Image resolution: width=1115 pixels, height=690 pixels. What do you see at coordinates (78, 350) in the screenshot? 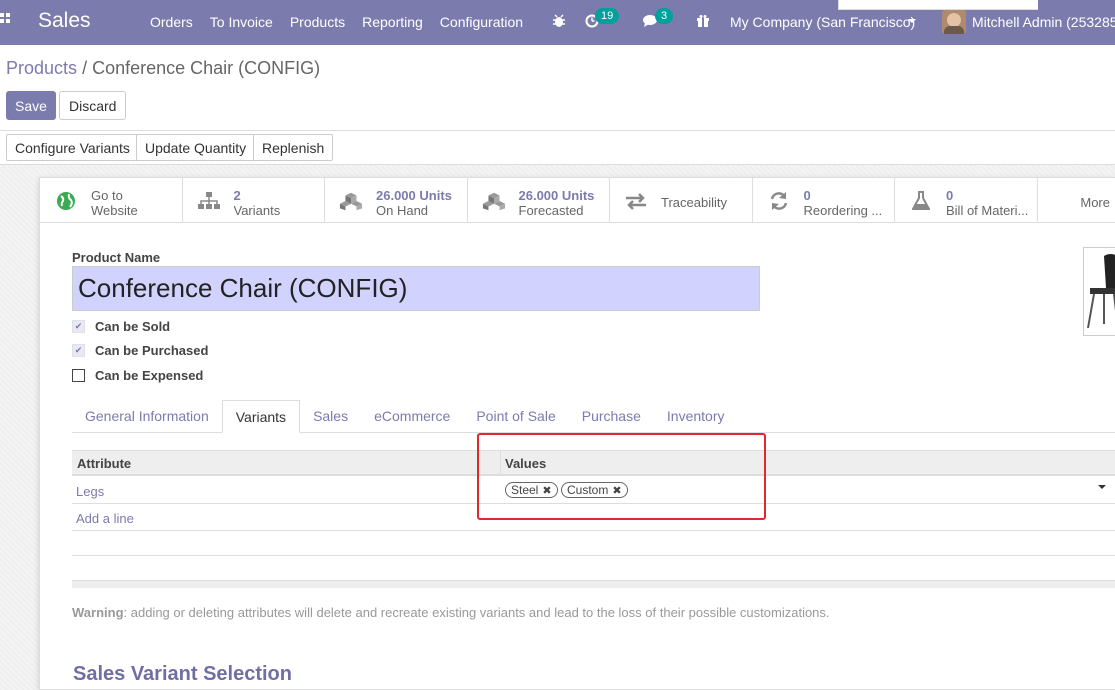
I see `can-be-purchased-checkbox: ✔` at bounding box center [78, 350].